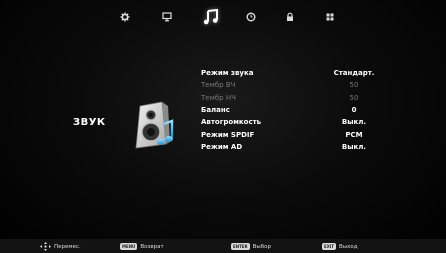 The height and width of the screenshot is (253, 446). What do you see at coordinates (354, 110) in the screenshot?
I see `menu-item-value: 0` at bounding box center [354, 110].